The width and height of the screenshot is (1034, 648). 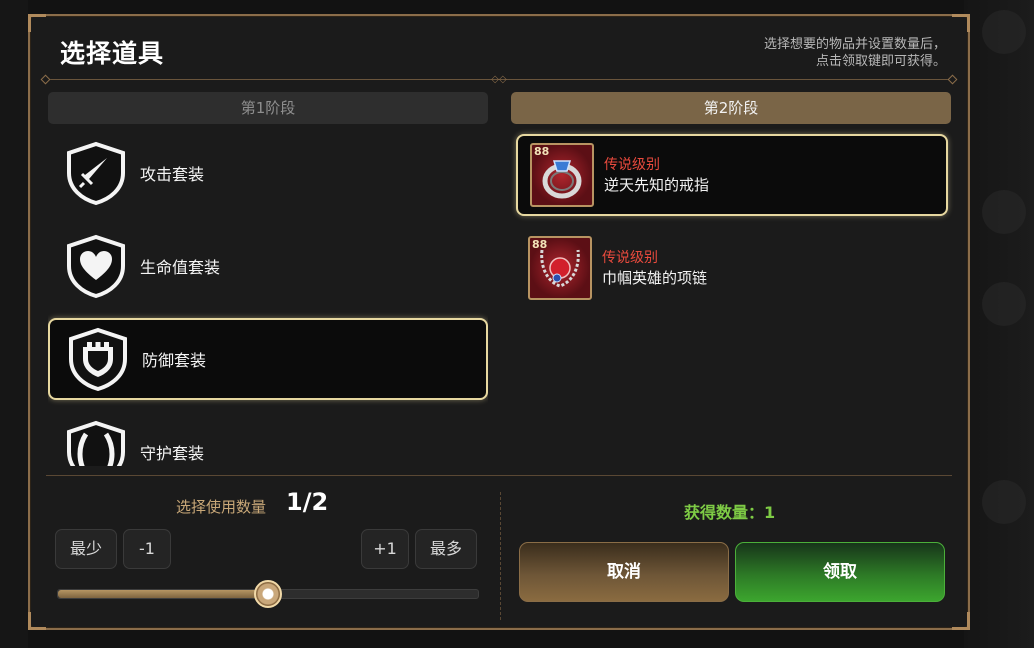 I want to click on quantity-label: 选择使用数量, so click(x=221, y=507).